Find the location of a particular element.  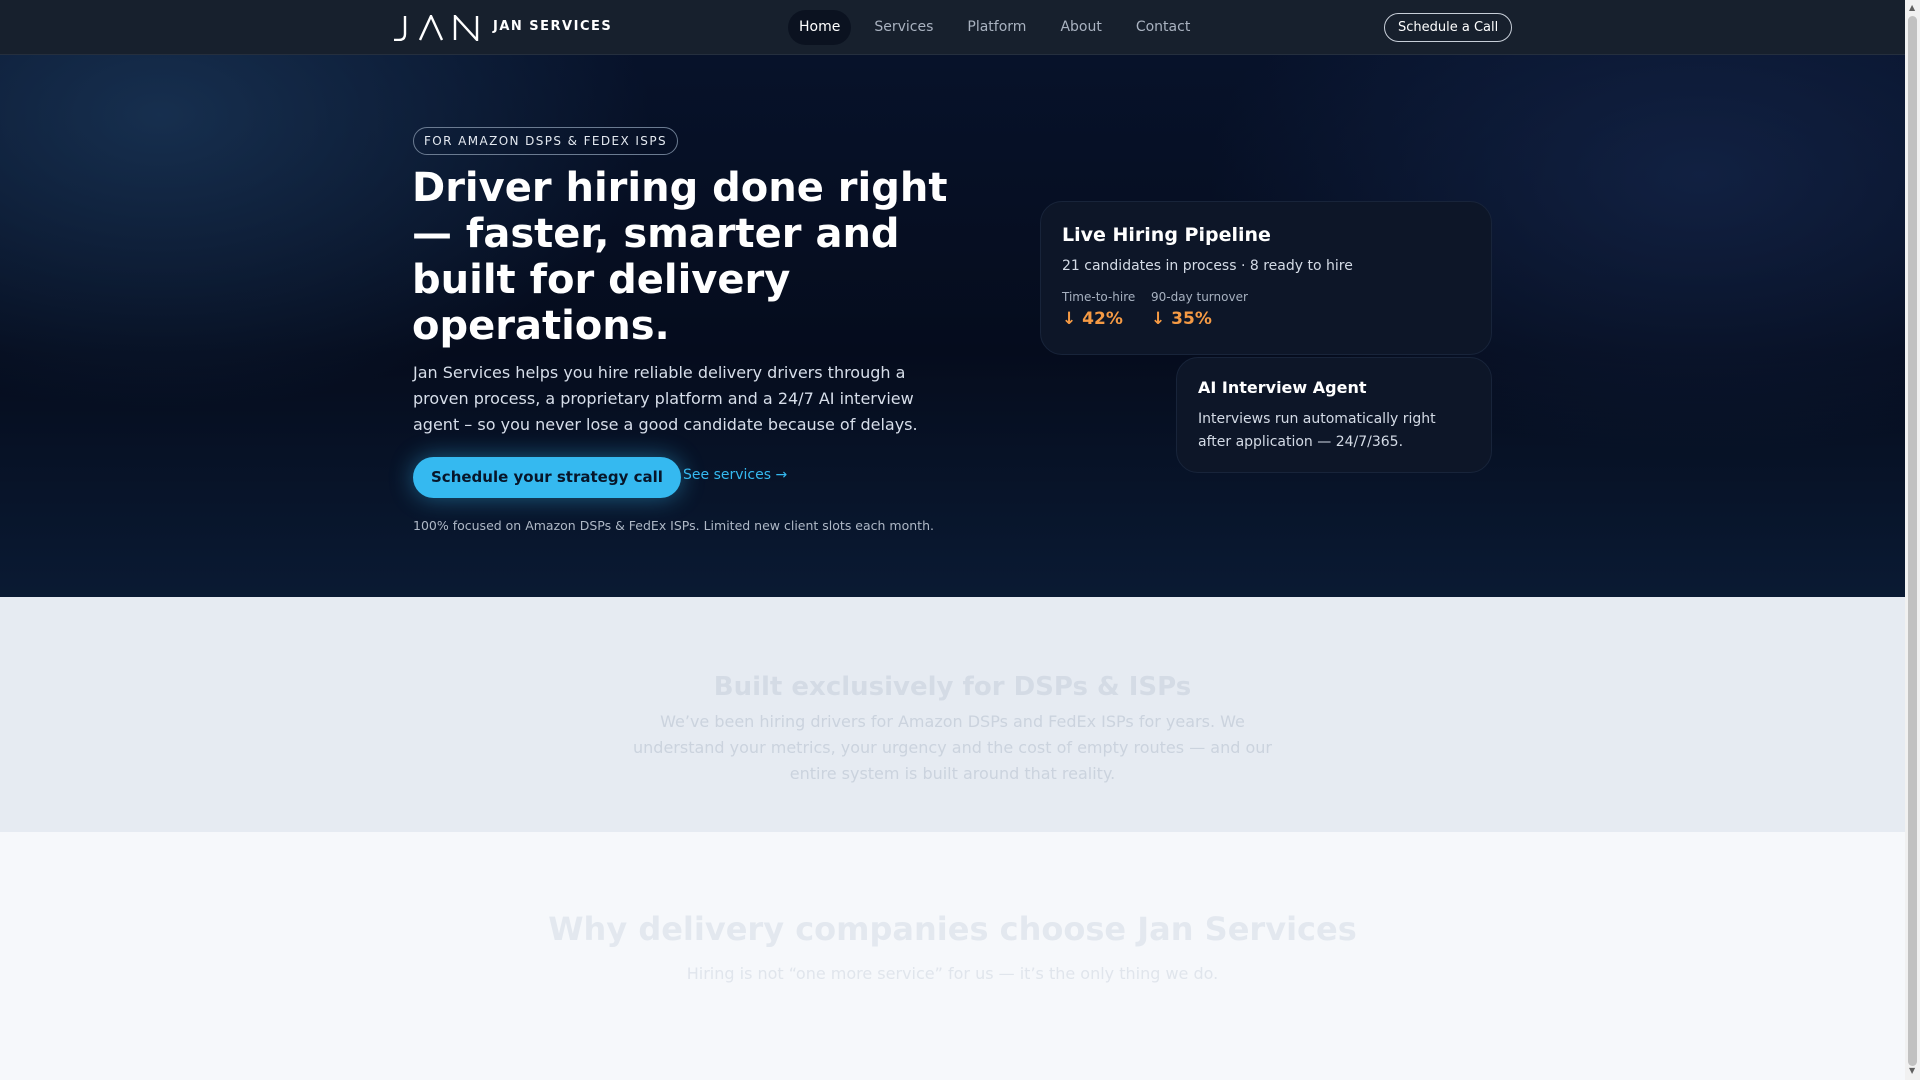

stat-turnover: 90-day turnover ↓ 35% is located at coordinates (1199, 309).